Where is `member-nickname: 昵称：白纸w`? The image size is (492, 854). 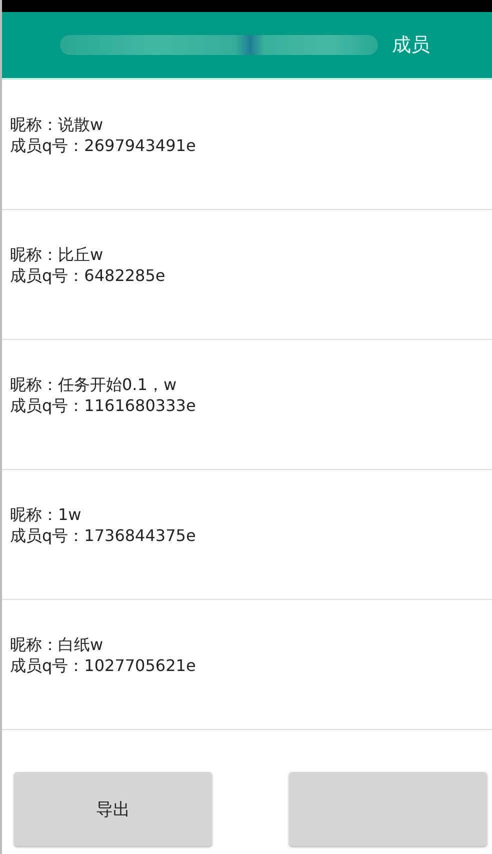
member-nickname: 昵称：白纸w is located at coordinates (57, 644).